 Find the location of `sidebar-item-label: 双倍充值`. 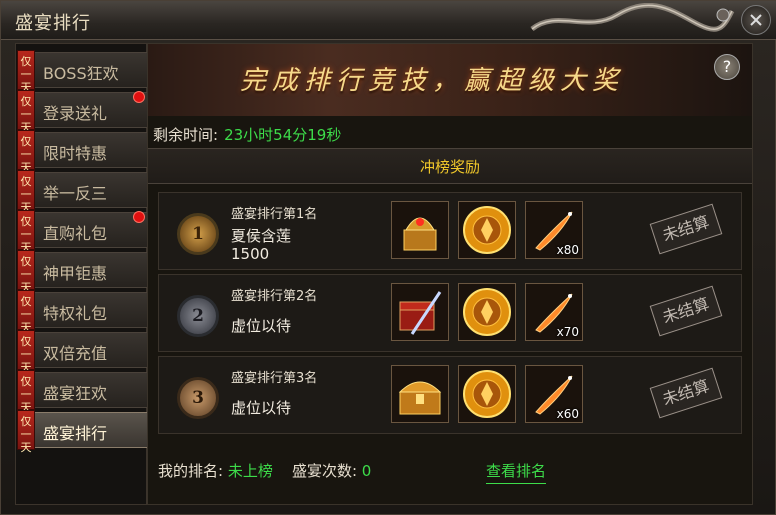

sidebar-item-label: 双倍充值 is located at coordinates (75, 353).